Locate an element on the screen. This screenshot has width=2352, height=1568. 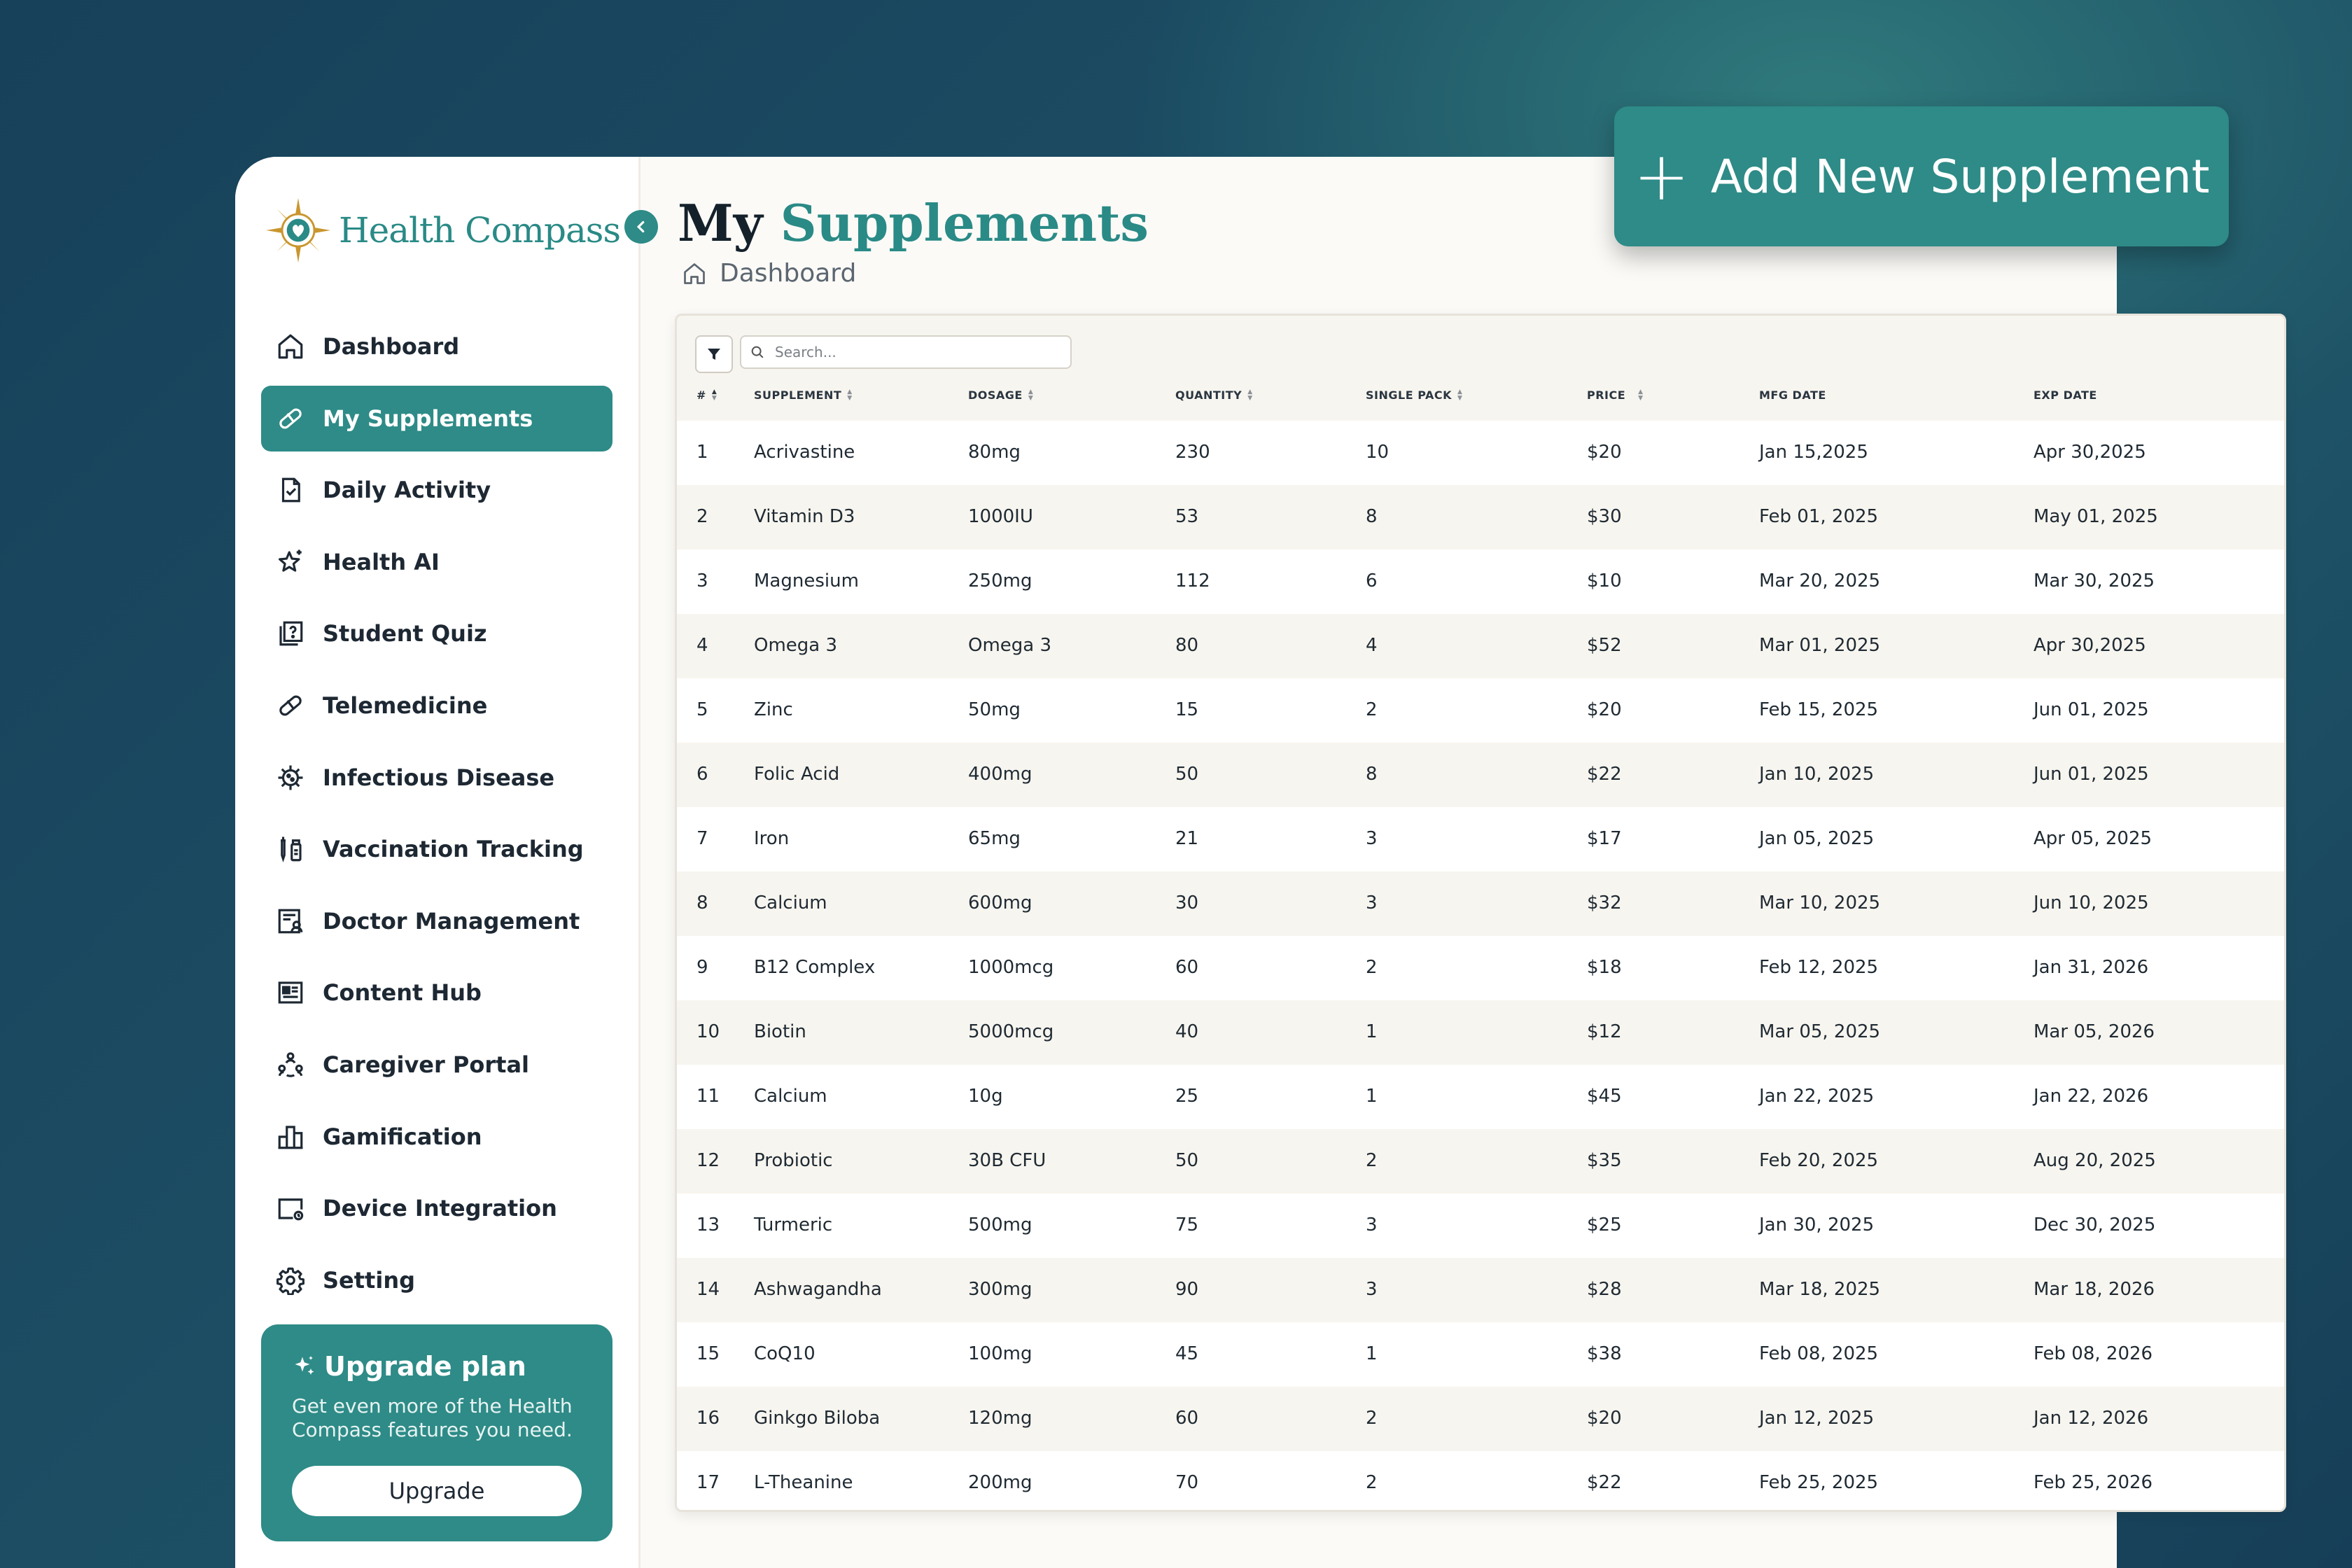
cell-mfg-date: Jan 05, 2025 is located at coordinates (1817, 838).